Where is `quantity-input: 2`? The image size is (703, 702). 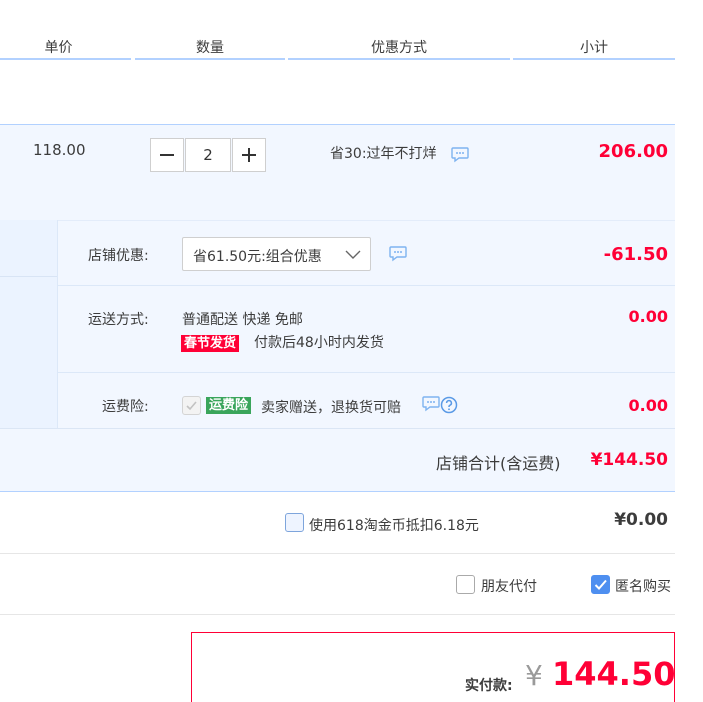
quantity-input: 2 is located at coordinates (208, 155).